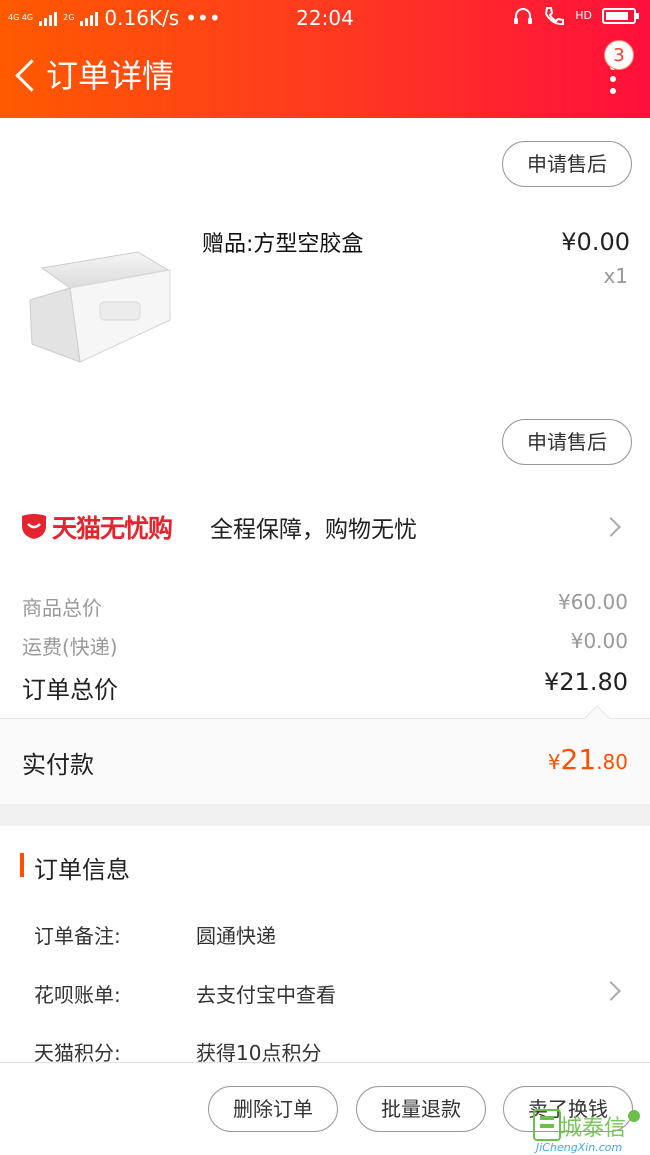  Describe the element at coordinates (595, 242) in the screenshot. I see `product-price: ¥0.00` at that location.